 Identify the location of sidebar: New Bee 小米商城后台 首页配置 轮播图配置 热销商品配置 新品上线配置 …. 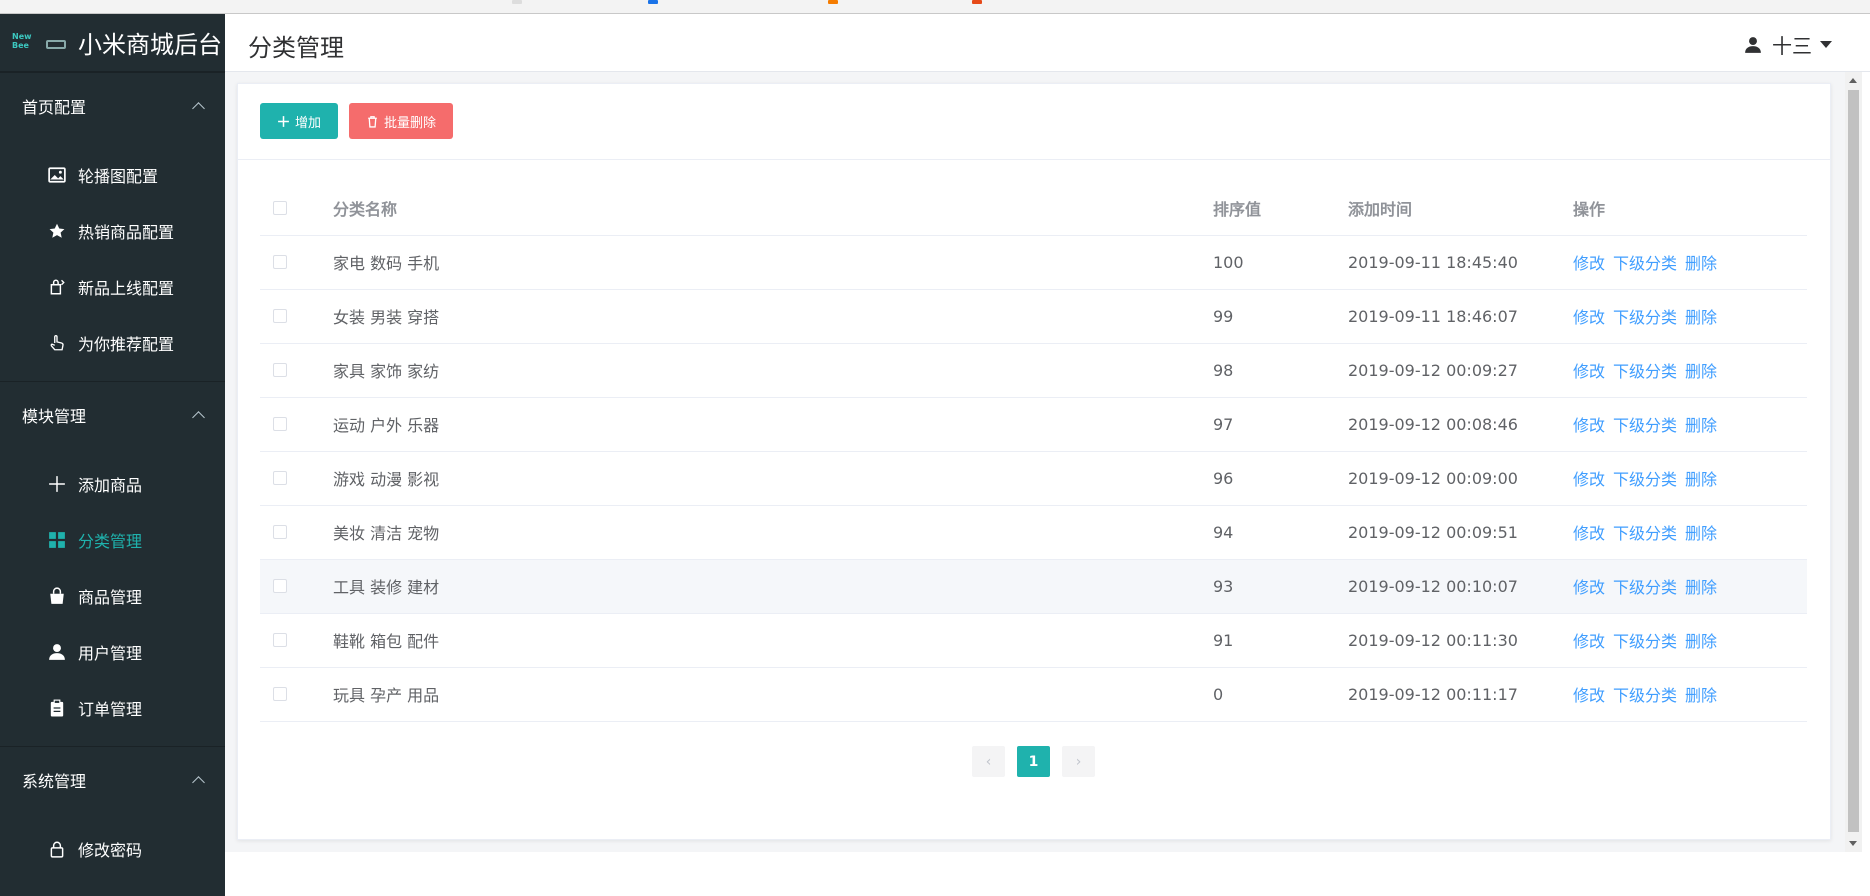
(112, 455).